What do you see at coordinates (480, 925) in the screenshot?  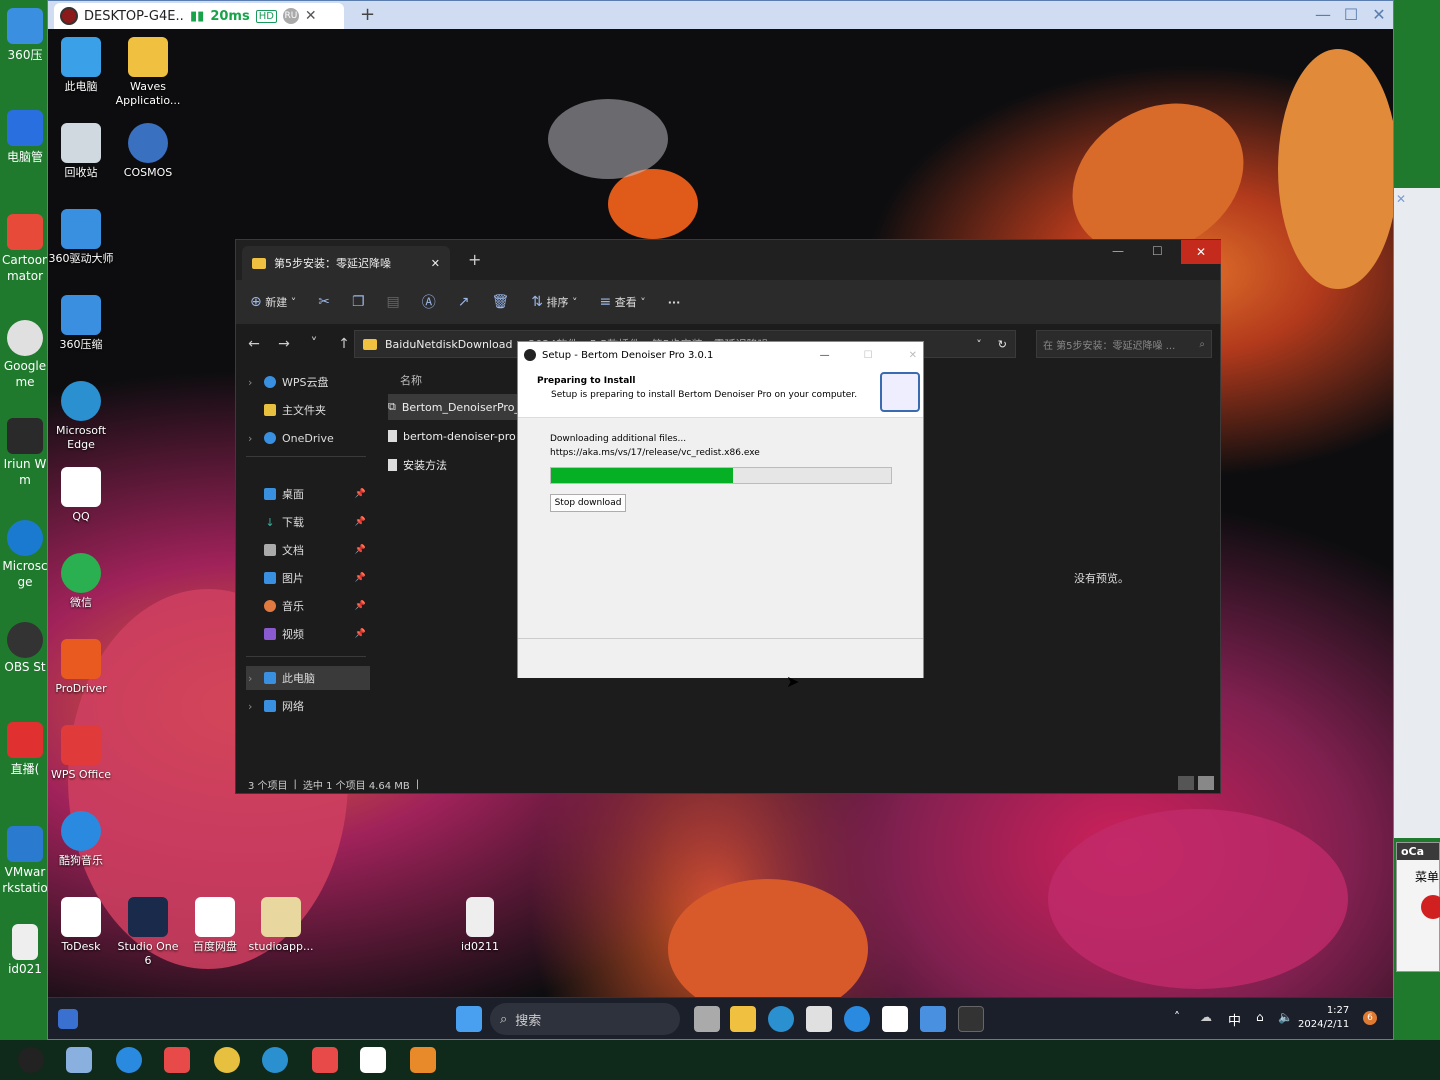 I see `desktop-icon: id0211` at bounding box center [480, 925].